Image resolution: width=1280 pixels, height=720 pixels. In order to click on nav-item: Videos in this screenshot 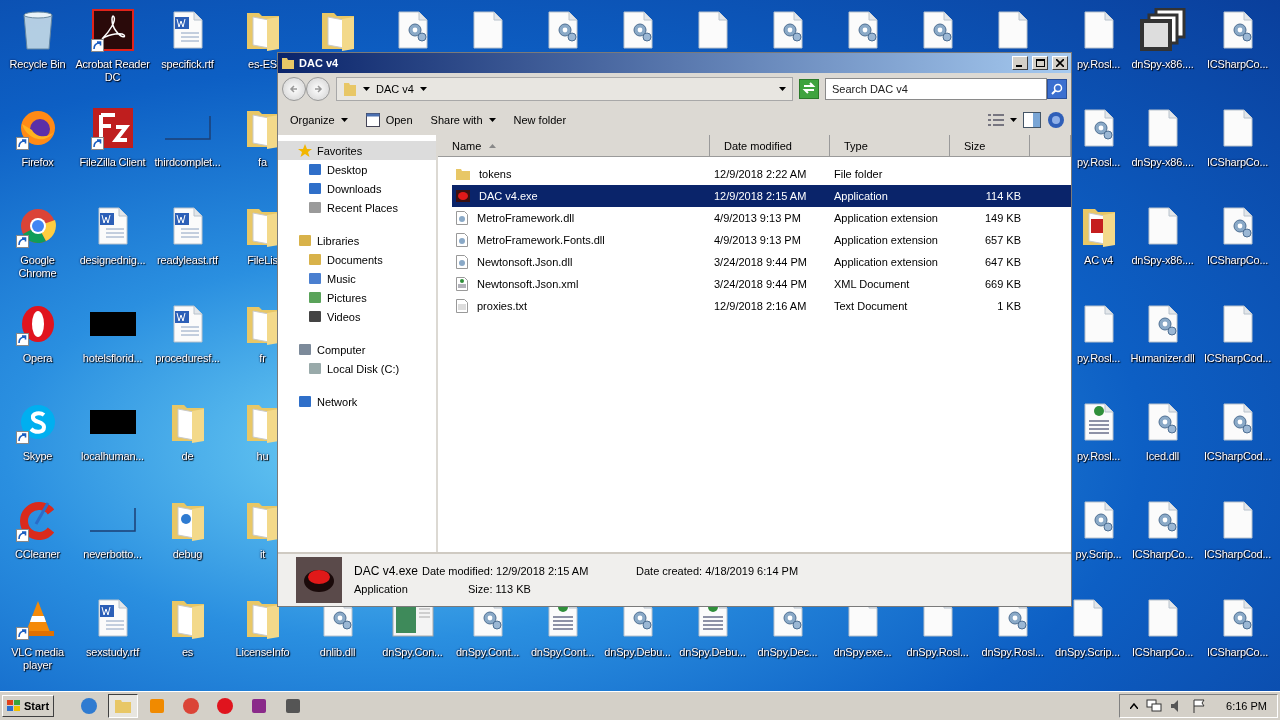, I will do `click(357, 316)`.